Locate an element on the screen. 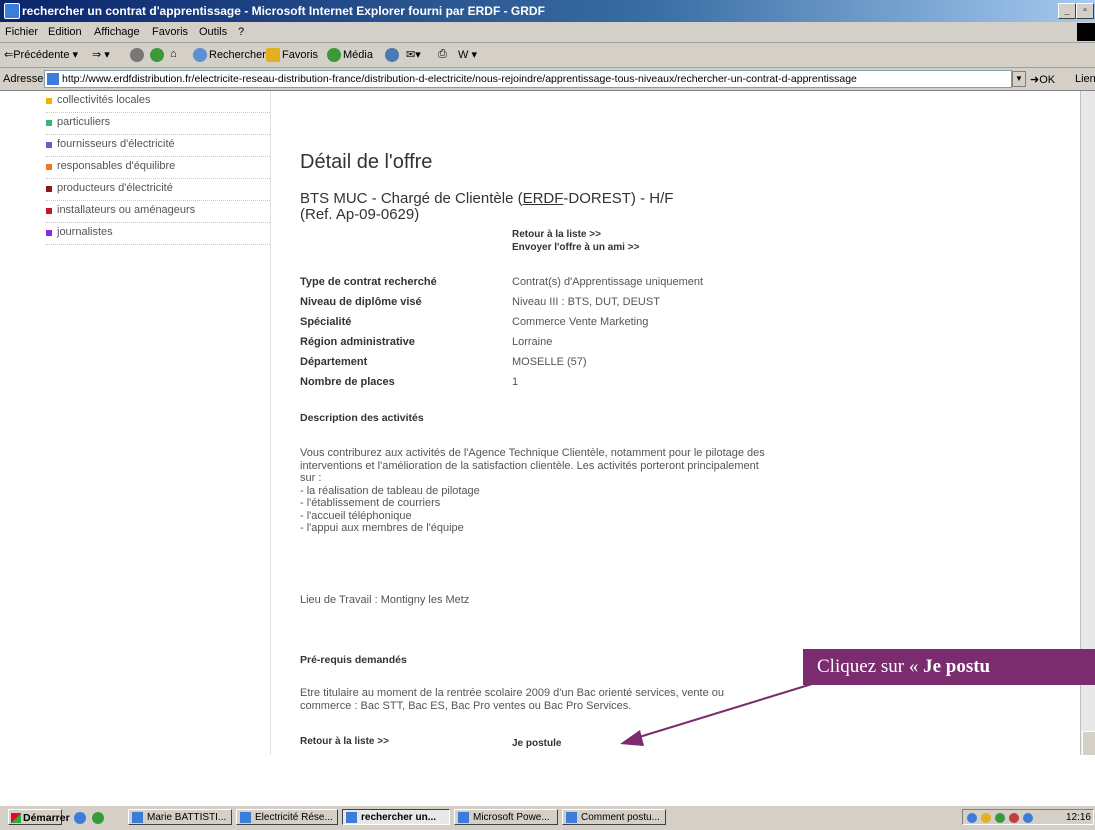 Image resolution: width=1095 pixels, height=830 pixels. sidebar-item-particuliers: particuliers is located at coordinates (158, 124).